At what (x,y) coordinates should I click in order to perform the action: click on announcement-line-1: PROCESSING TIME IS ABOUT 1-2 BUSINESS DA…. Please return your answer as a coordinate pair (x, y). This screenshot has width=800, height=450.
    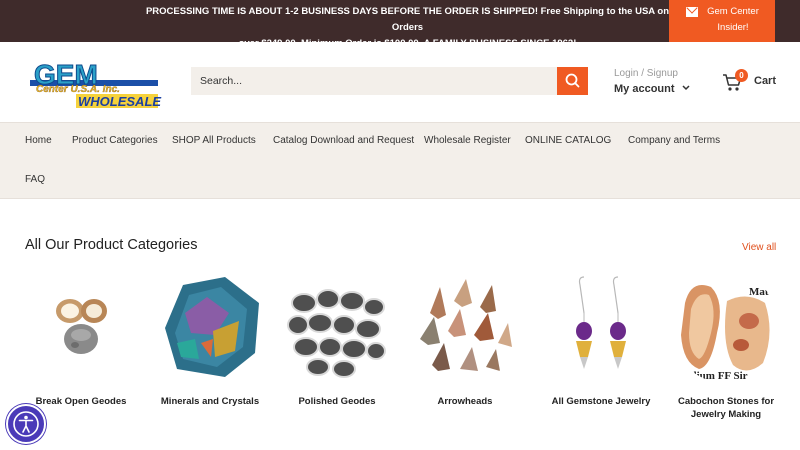
    Looking at the image, I should click on (407, 19).